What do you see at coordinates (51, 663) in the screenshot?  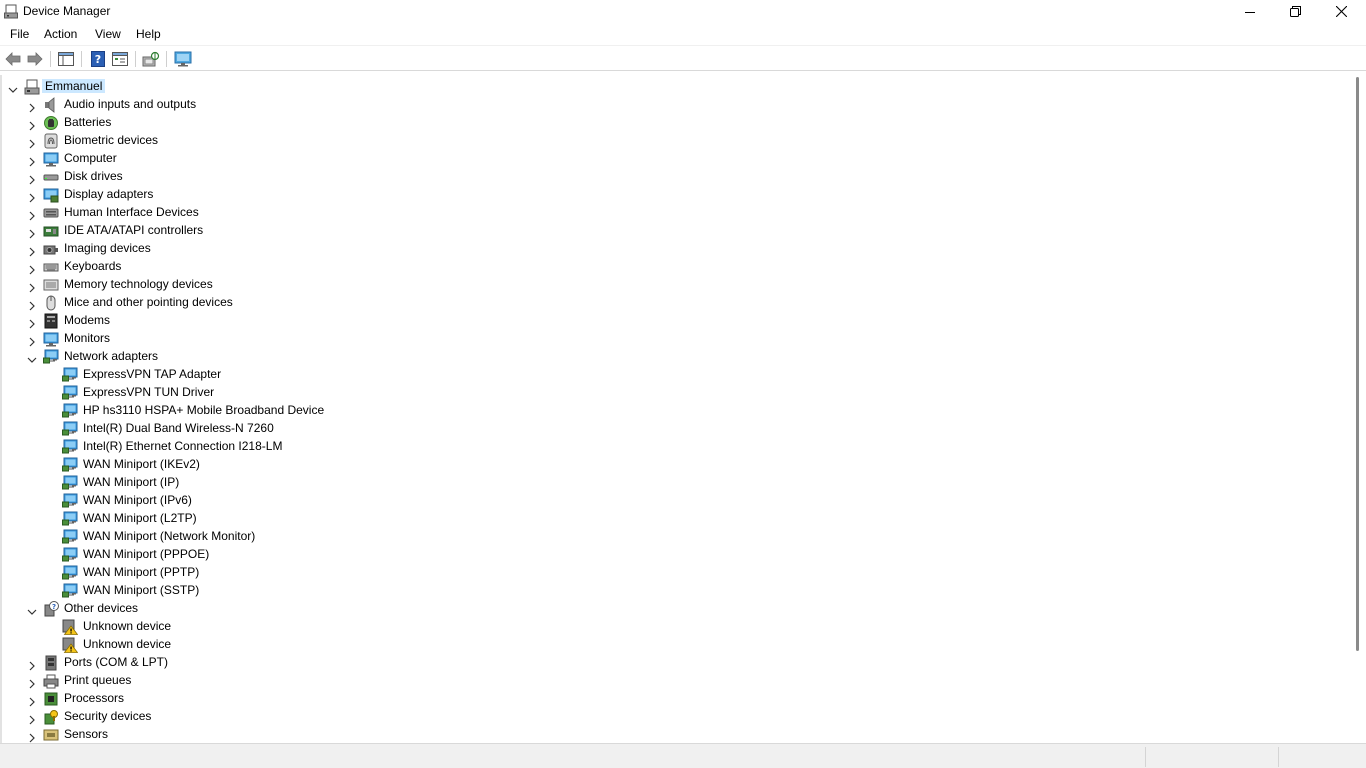 I see `port-icon` at bounding box center [51, 663].